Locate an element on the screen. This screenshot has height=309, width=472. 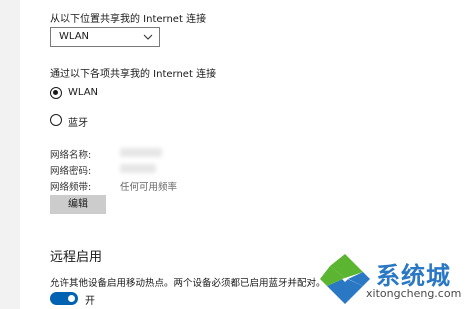
toggle-state-label: 开 is located at coordinates (90, 301).